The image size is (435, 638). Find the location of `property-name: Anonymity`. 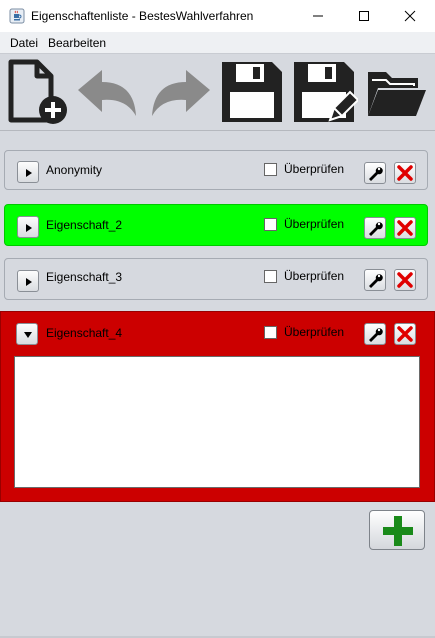

property-name: Anonymity is located at coordinates (74, 170).